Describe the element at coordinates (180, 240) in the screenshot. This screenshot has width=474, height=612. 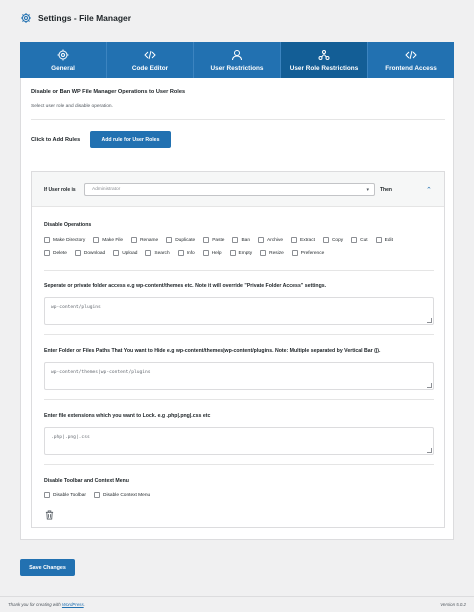
I see `op-duplicate-checkbox: Duplicate` at that location.